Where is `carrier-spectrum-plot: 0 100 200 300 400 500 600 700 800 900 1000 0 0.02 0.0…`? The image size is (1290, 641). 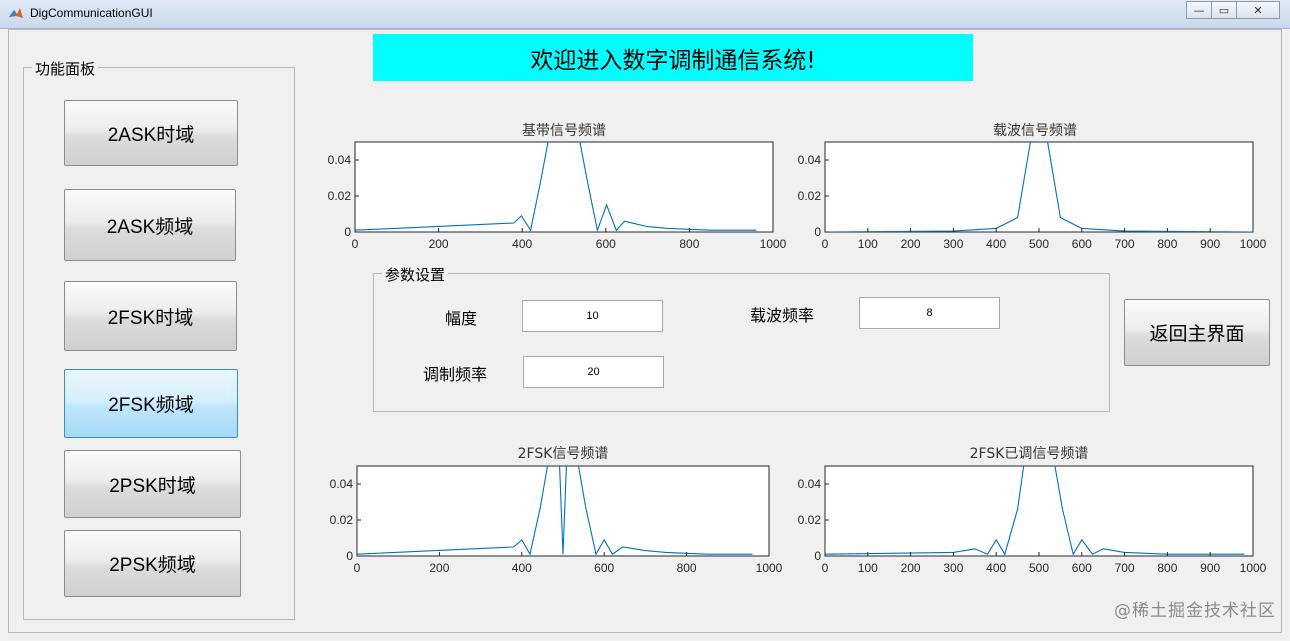
carrier-spectrum-plot: 0 100 200 300 400 500 600 700 800 900 1000 0 0.02 0.0… is located at coordinates (1032, 196).